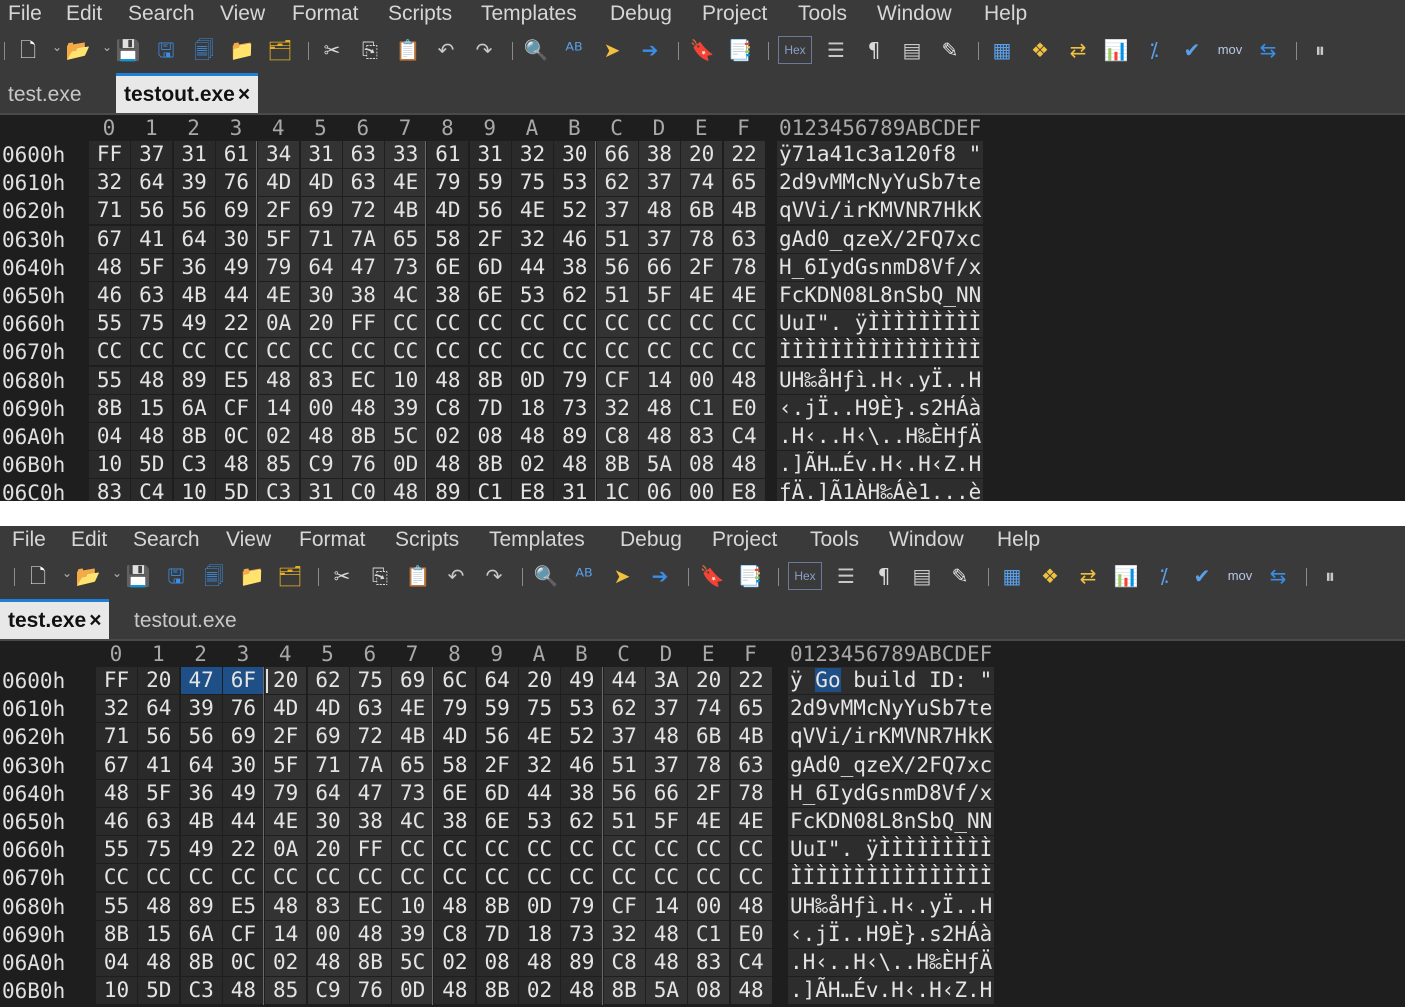 The image size is (1405, 1007). Describe the element at coordinates (201, 906) in the screenshot. I see `hex-byte: 89` at that location.